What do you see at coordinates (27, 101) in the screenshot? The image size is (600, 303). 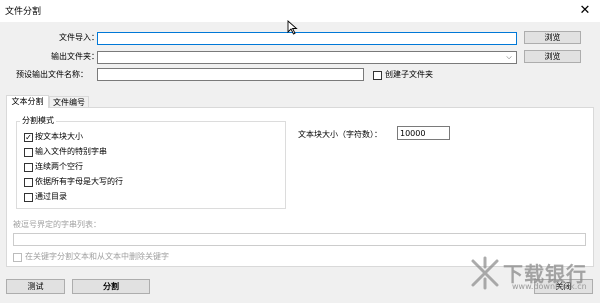 I see `tab-text-split: 文本分割` at bounding box center [27, 101].